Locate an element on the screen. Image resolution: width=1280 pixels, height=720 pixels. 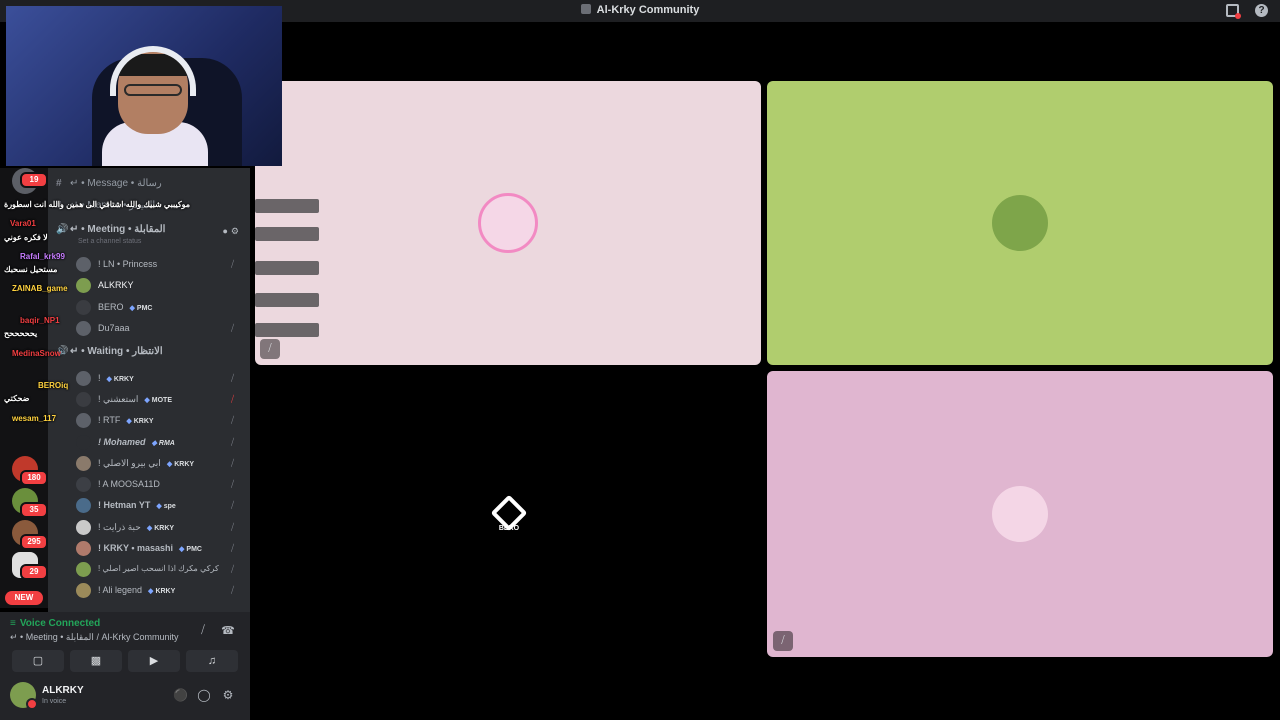
voice-member: ! KRKY • masashi PMC ⧸ is located at coordinates (160, 549).